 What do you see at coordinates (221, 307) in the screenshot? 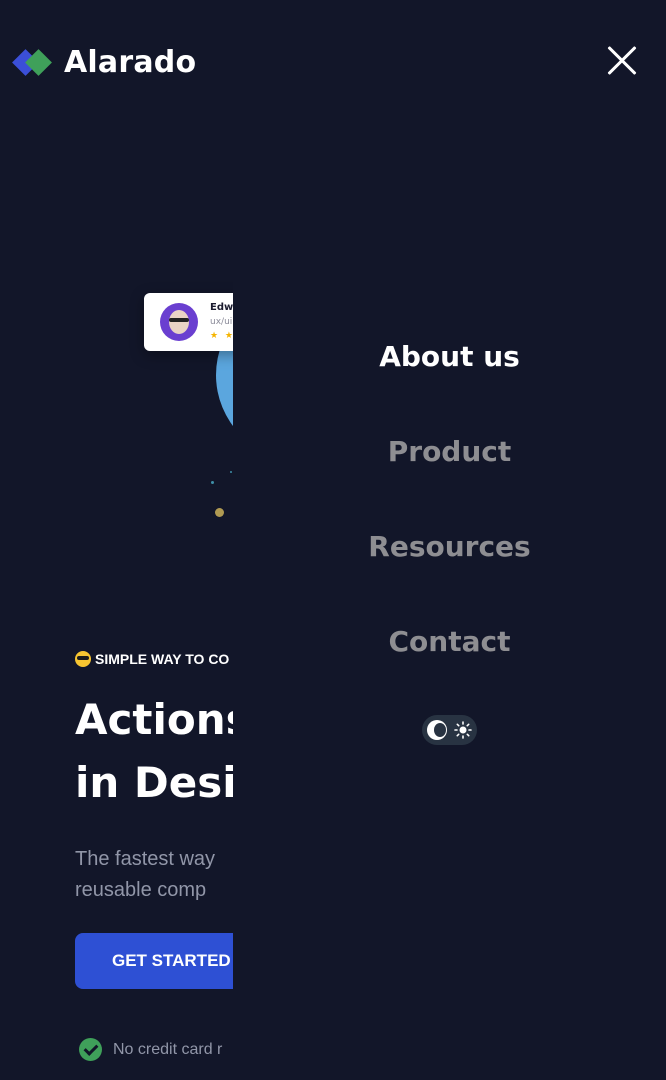
I see `review-name: Edwi` at bounding box center [221, 307].